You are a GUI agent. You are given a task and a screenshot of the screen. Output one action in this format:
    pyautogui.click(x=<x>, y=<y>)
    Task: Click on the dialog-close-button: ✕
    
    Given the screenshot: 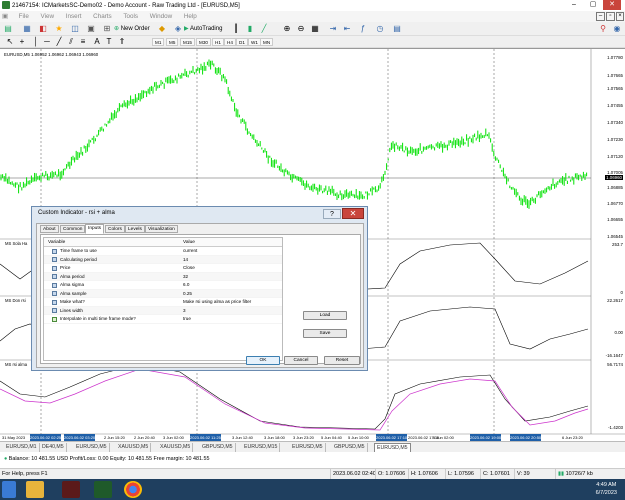 What is the action you would take?
    pyautogui.click(x=353, y=213)
    